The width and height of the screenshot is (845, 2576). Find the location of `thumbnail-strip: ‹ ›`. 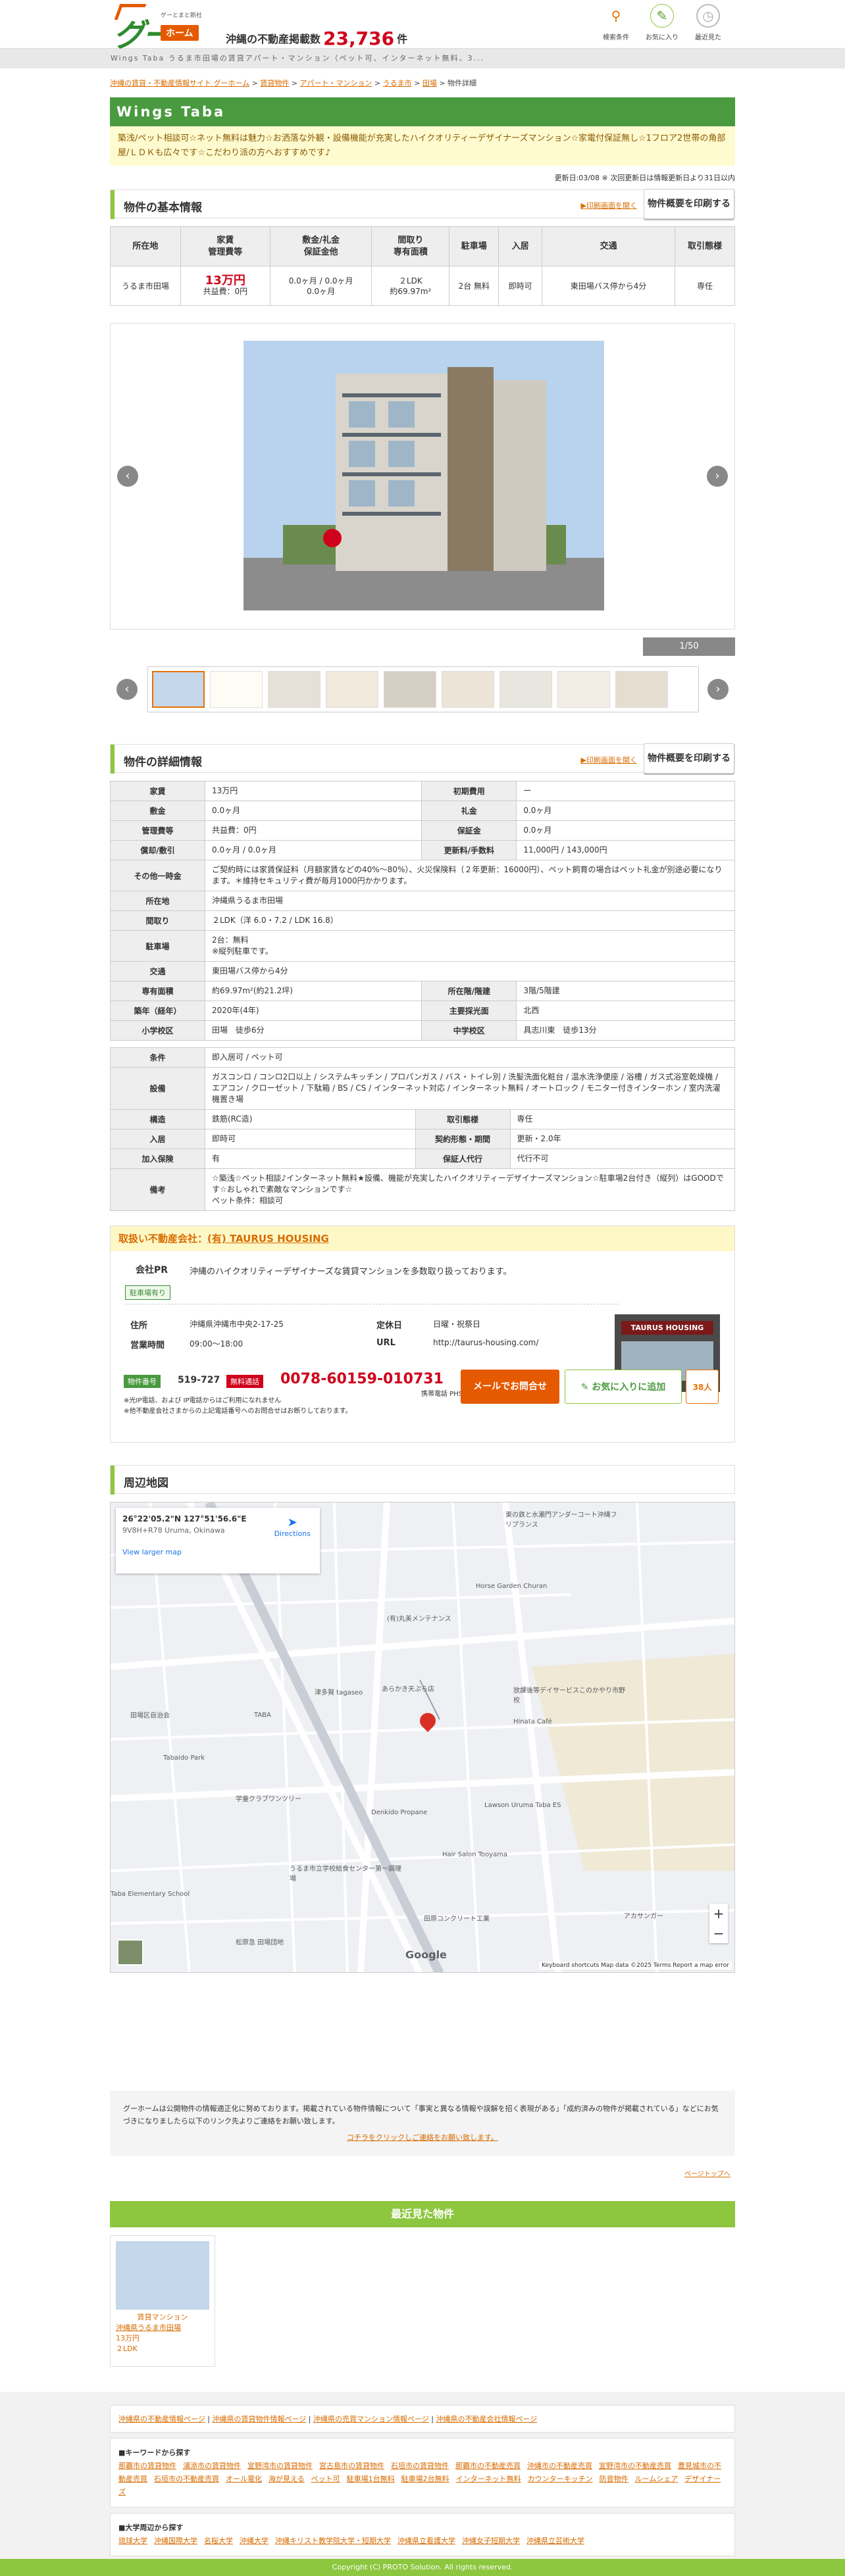

thumbnail-strip: ‹ › is located at coordinates (423, 689).